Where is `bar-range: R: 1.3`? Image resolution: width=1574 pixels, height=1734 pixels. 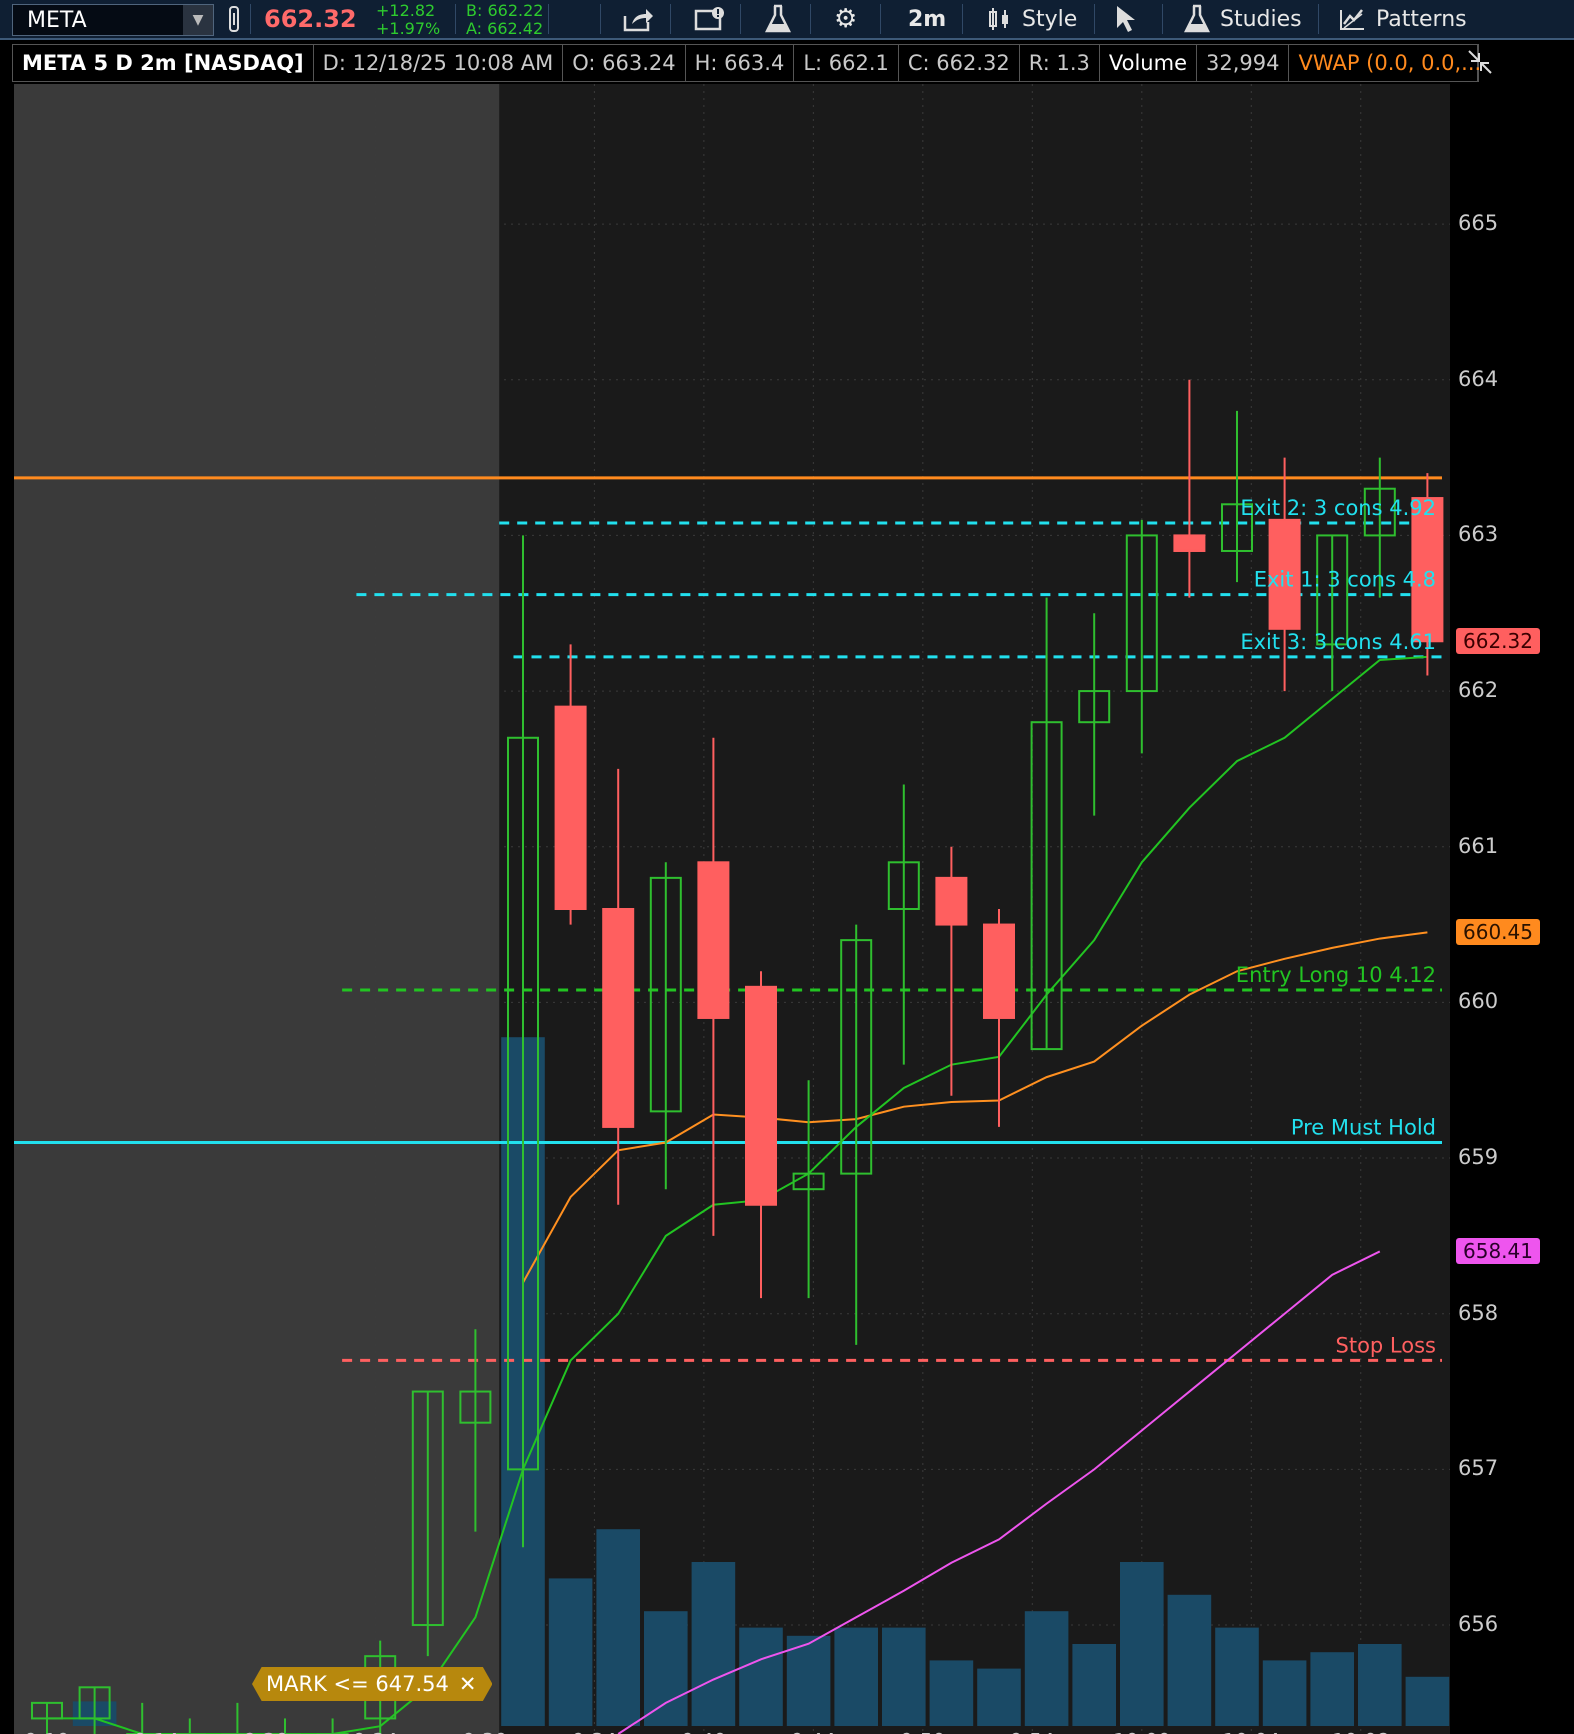 bar-range: R: 1.3 is located at coordinates (1060, 63).